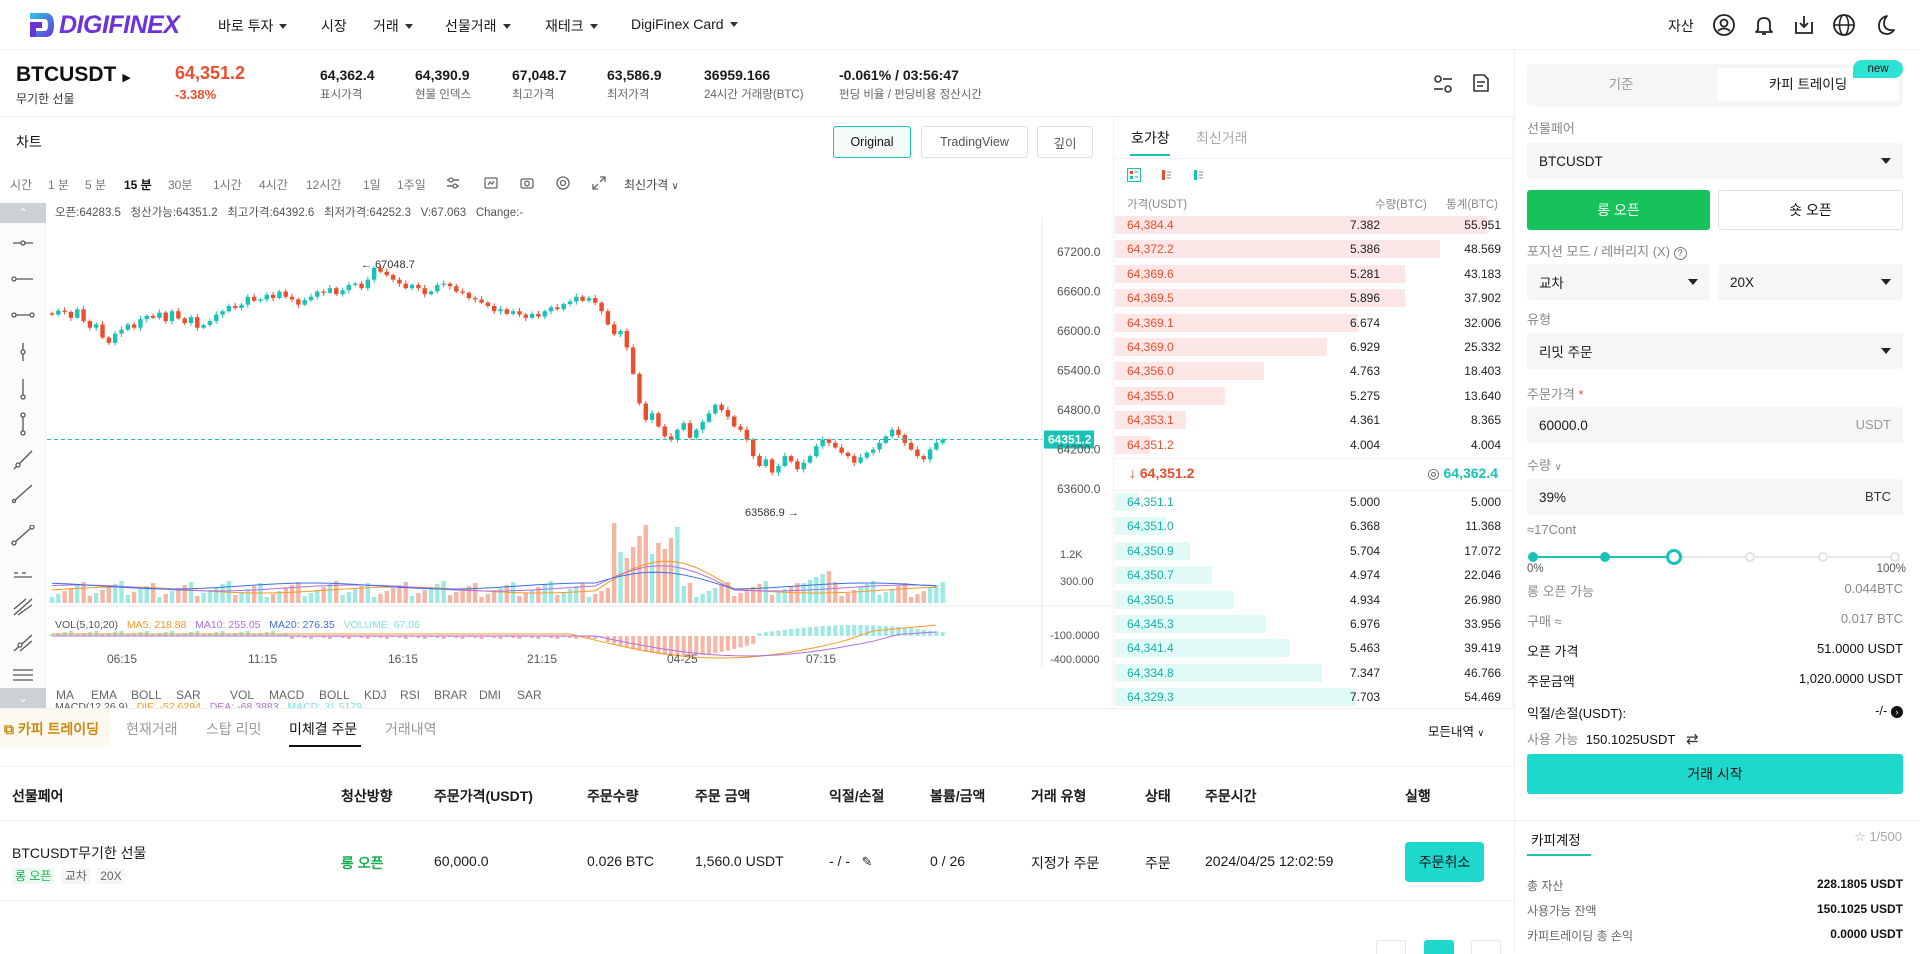 This screenshot has width=1920, height=954. What do you see at coordinates (23, 698) in the screenshot?
I see `collapse-down-icon: ⌄` at bounding box center [23, 698].